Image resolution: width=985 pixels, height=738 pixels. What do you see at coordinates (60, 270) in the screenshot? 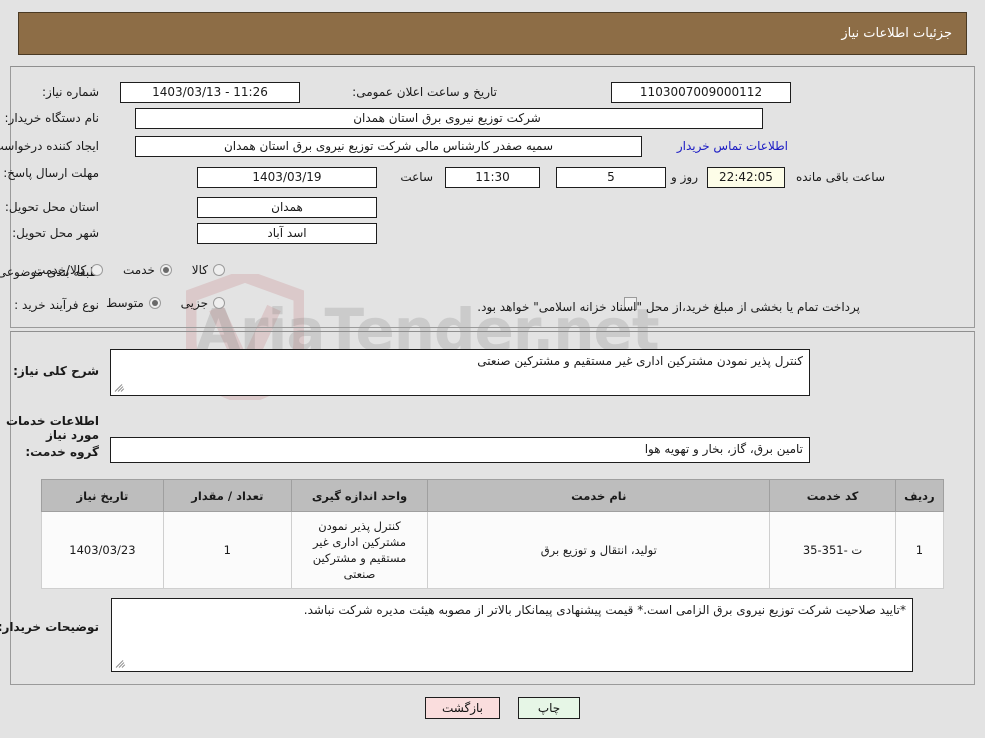
I see `radio-category-2-label: کالا/خدمت` at bounding box center [60, 270].